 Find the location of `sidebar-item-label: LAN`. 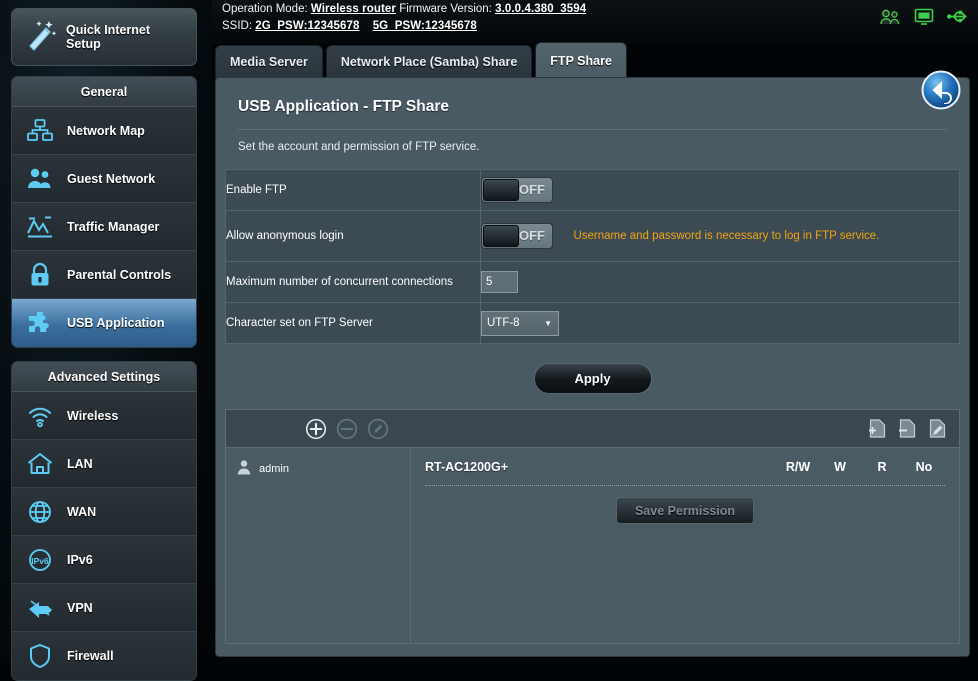

sidebar-item-label: LAN is located at coordinates (80, 463).